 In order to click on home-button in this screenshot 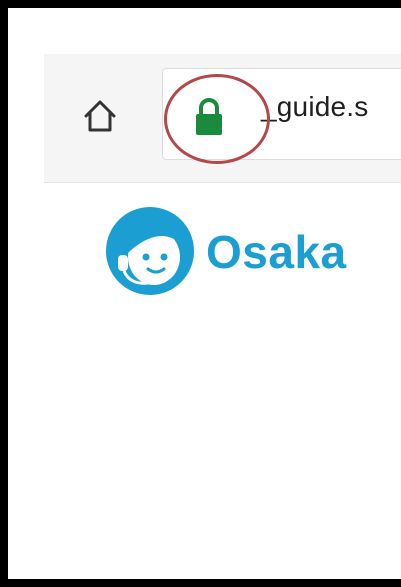, I will do `click(100, 116)`.